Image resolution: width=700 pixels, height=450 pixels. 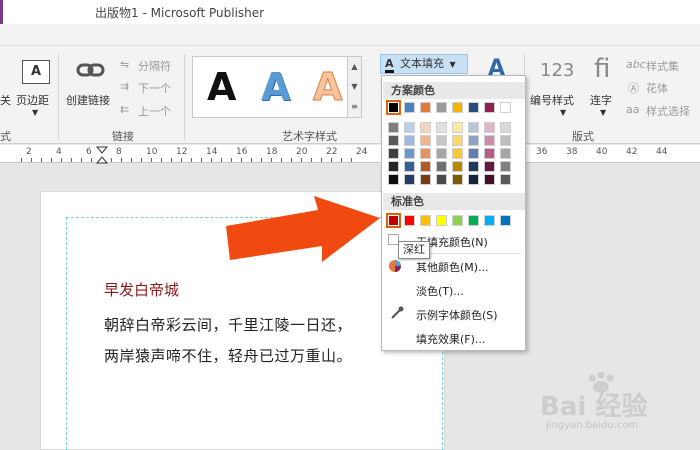 What do you see at coordinates (552, 100) in the screenshot?
I see `numbering-style-button: 编号样式` at bounding box center [552, 100].